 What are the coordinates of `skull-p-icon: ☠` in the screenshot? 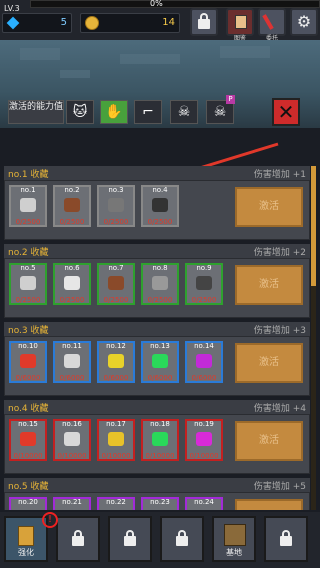 It's located at (220, 112).